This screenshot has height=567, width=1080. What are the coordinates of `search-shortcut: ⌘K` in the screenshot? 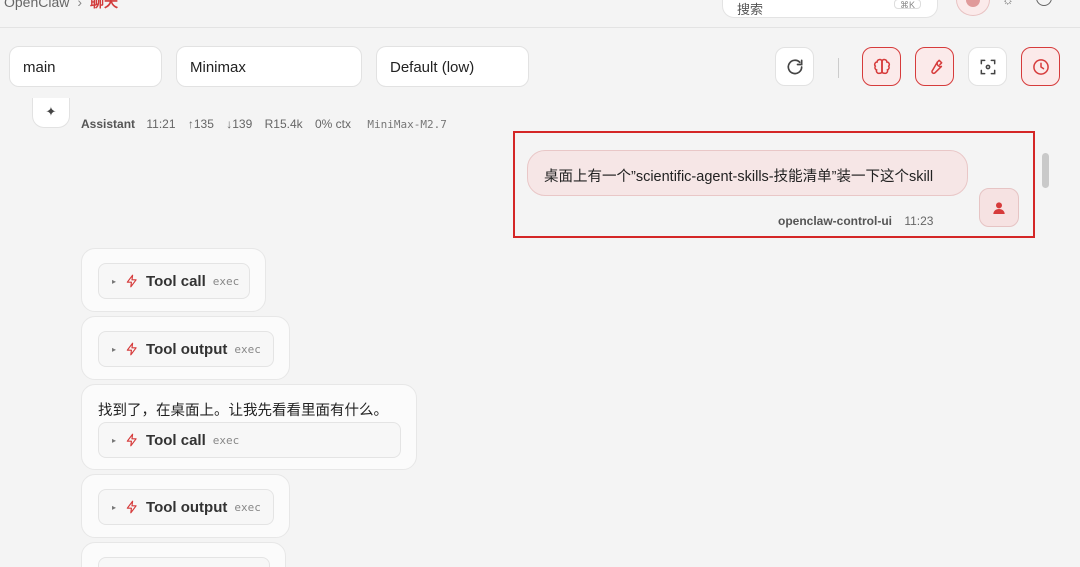 It's located at (907, 4).